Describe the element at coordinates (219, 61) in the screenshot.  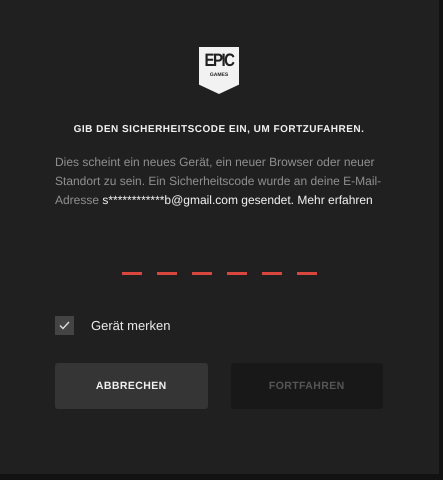
I see `logo-wordmark: EPIC` at that location.